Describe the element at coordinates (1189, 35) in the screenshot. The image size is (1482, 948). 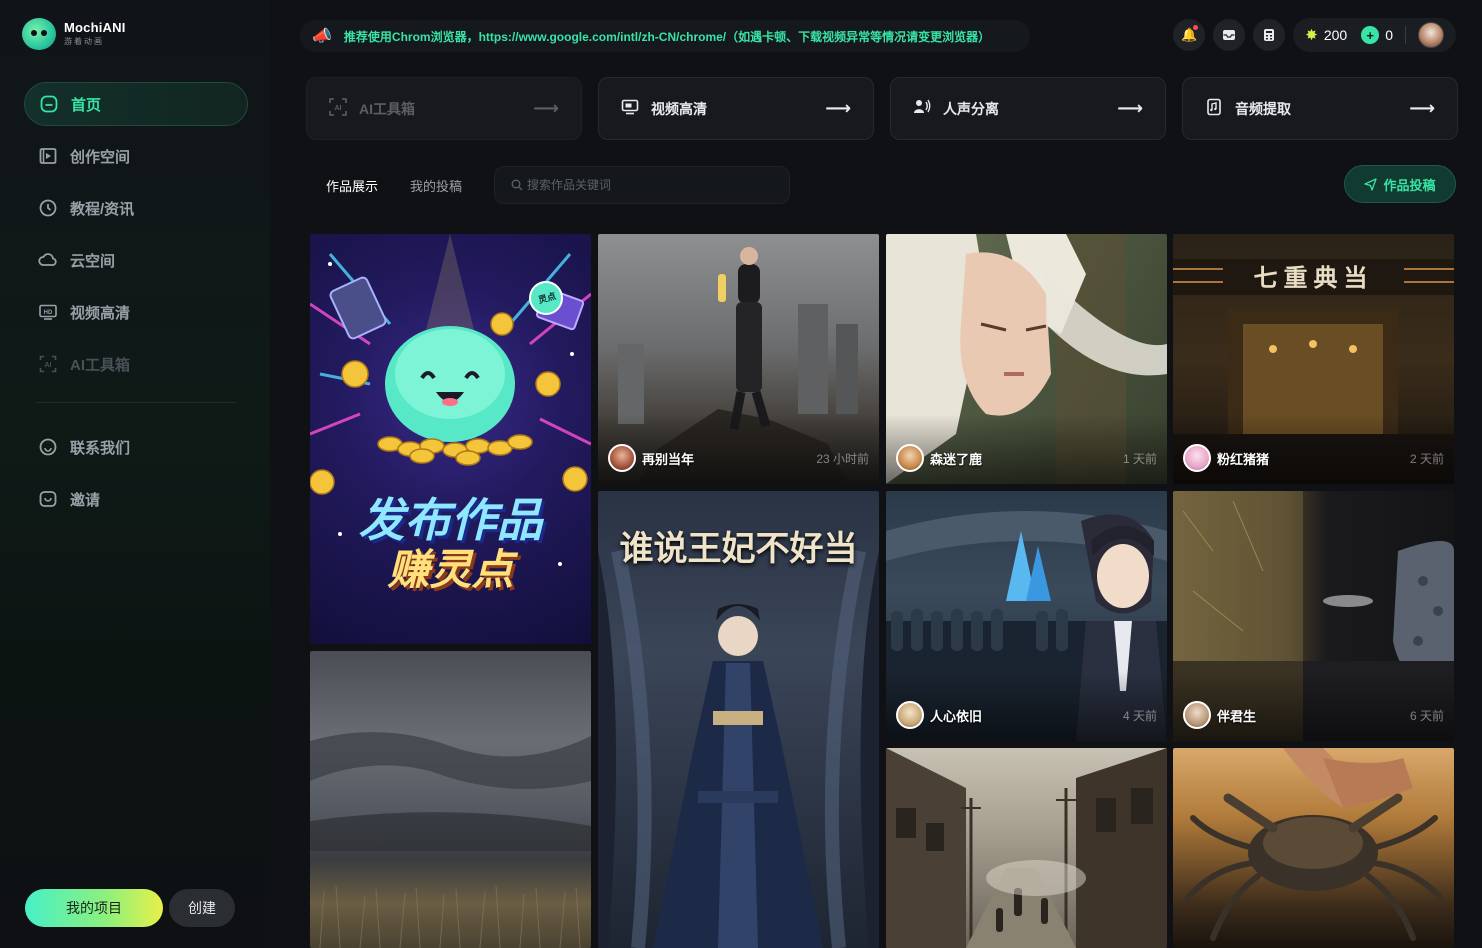
I see `notifications-button: 🔔` at that location.